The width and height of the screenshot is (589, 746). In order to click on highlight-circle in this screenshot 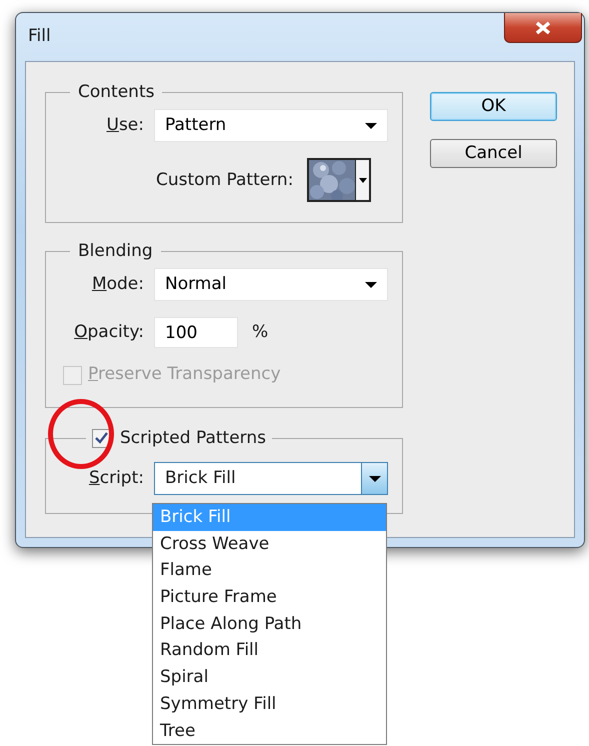, I will do `click(81, 434)`.